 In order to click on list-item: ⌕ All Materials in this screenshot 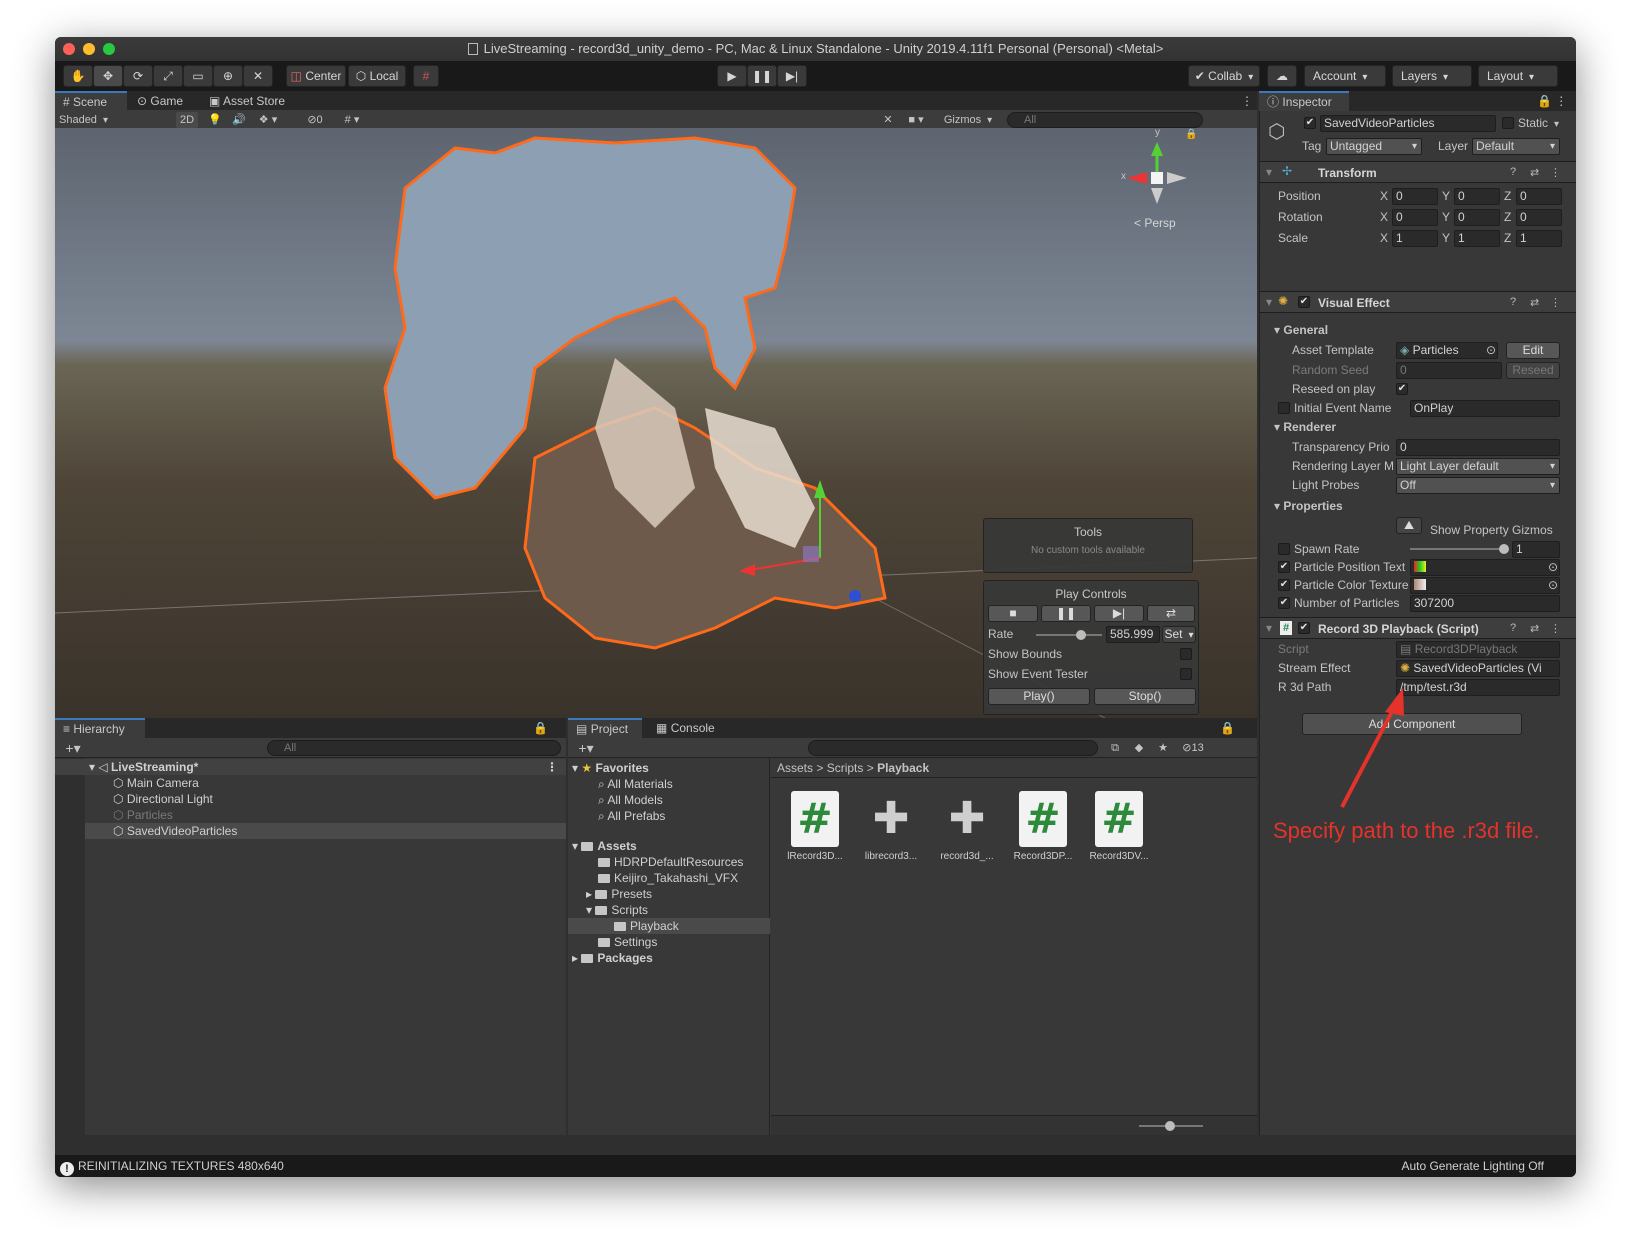, I will do `click(635, 784)`.